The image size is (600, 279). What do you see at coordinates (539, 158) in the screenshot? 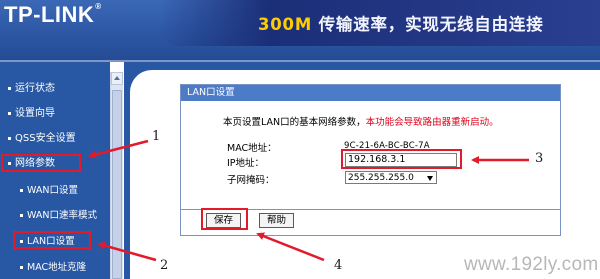
I see `step-number-3: 3` at bounding box center [539, 158].